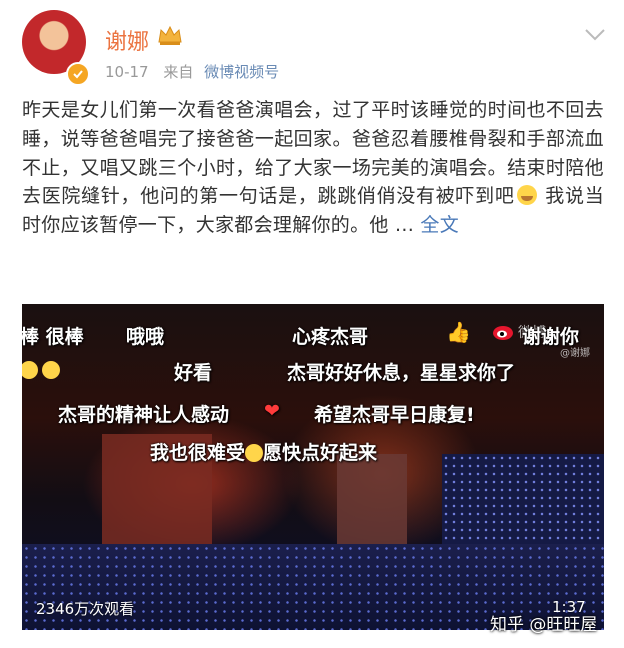 This screenshot has width=624, height=648. Describe the element at coordinates (595, 35) in the screenshot. I see `chevron-down-icon` at that location.